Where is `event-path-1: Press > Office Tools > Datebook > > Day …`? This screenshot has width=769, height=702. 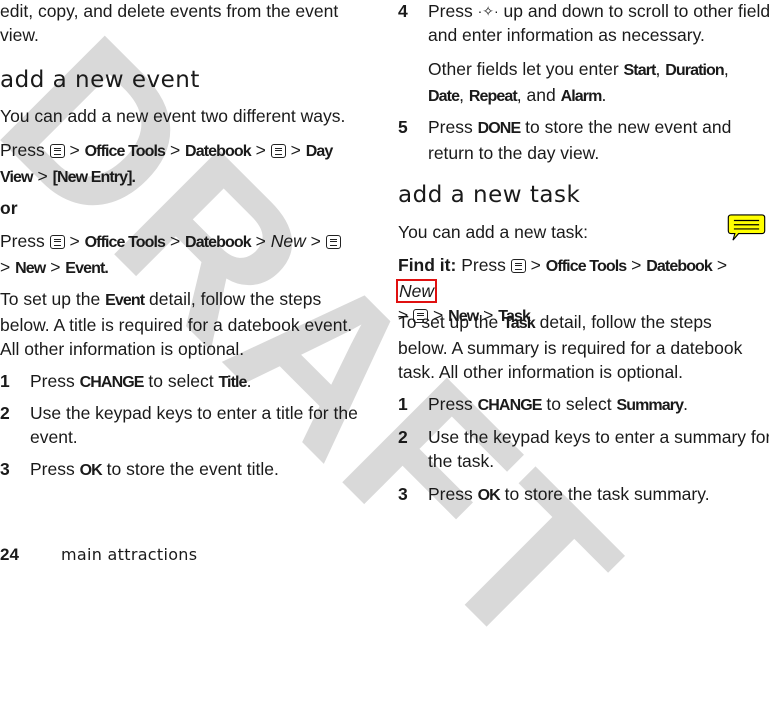 event-path-1: Press > Office Tools > Datebook > > Day … is located at coordinates (166, 163).